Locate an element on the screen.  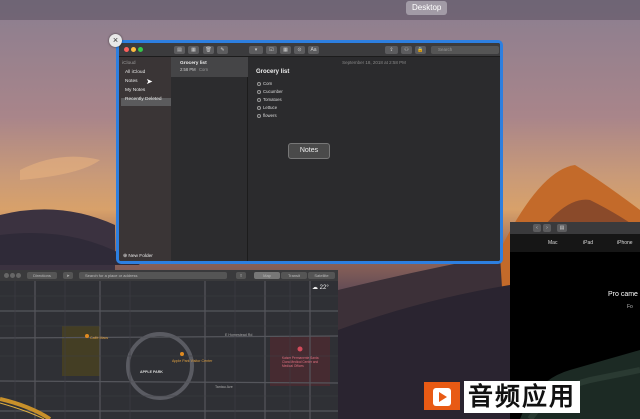
new-folder-label: New Folder is located at coordinates (140, 256).